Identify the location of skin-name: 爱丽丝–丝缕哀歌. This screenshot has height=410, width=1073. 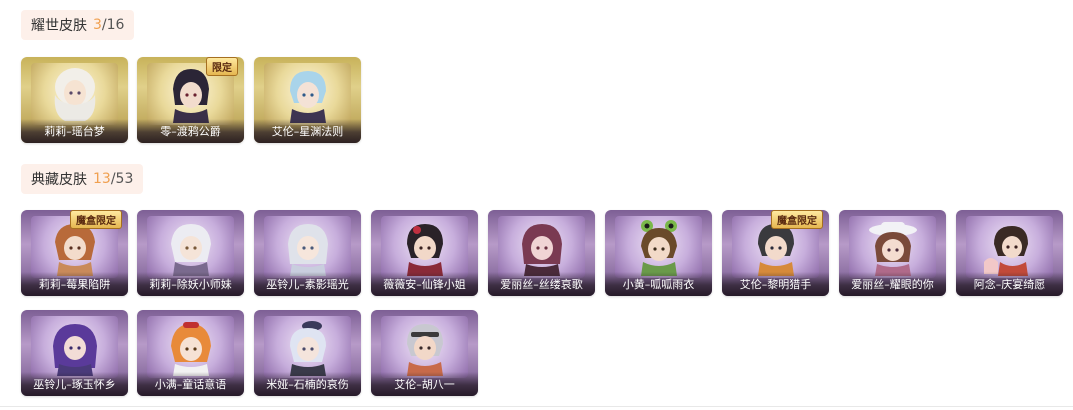
(541, 284).